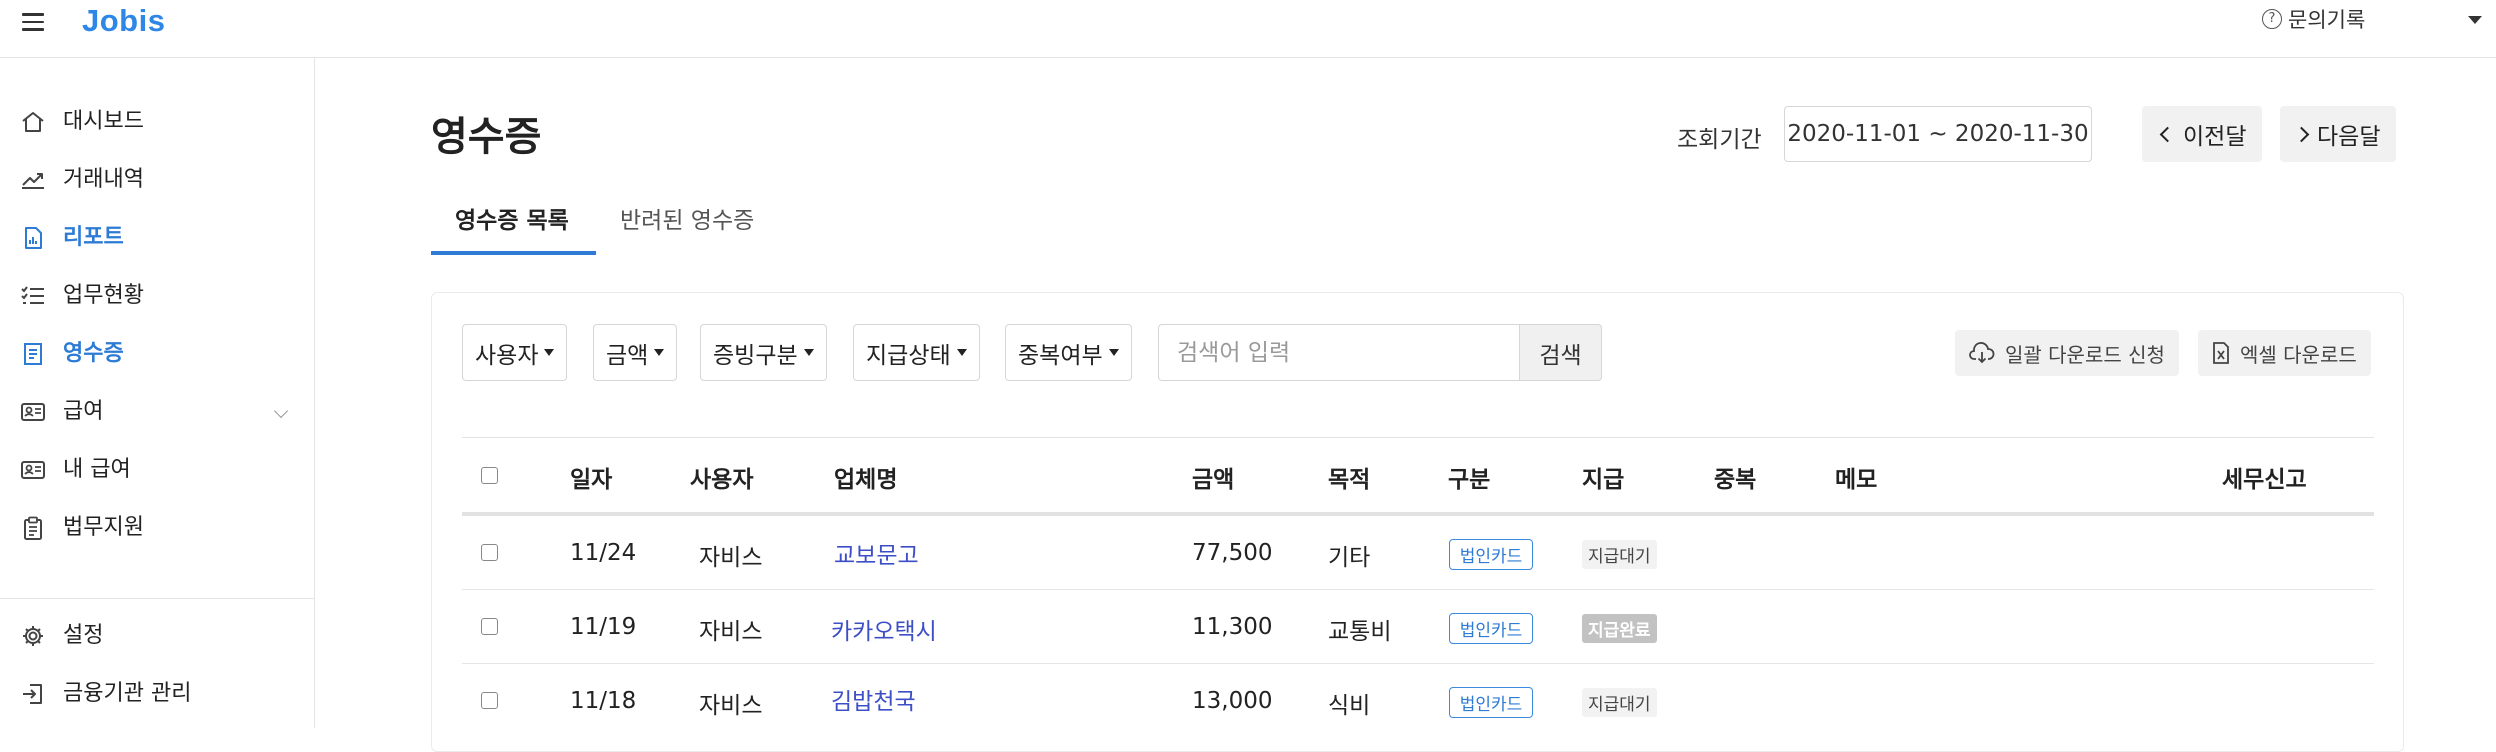  What do you see at coordinates (157, 180) in the screenshot?
I see `sidebar-item-transactions: 거래내역` at bounding box center [157, 180].